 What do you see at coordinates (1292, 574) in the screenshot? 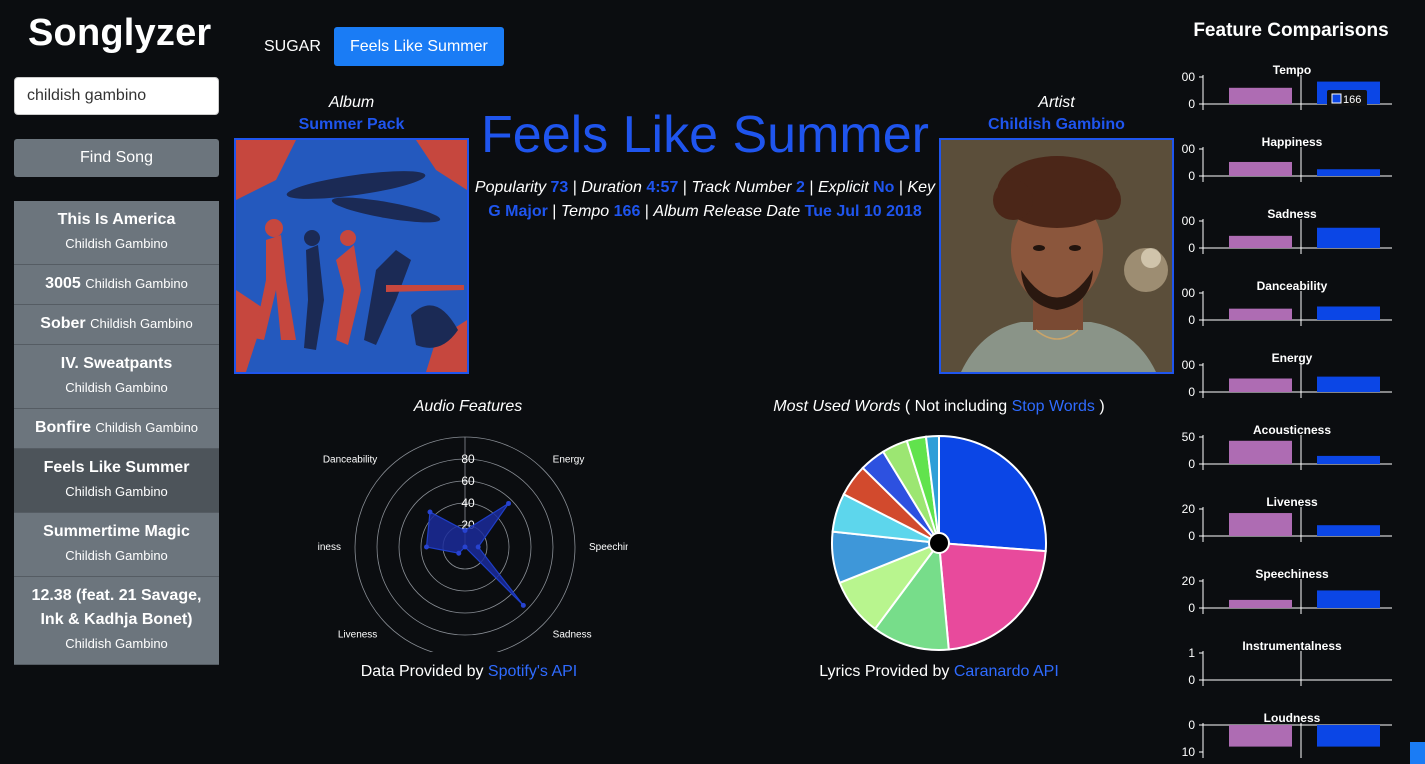
I see `comparison-title: Speechiness` at bounding box center [1292, 574].